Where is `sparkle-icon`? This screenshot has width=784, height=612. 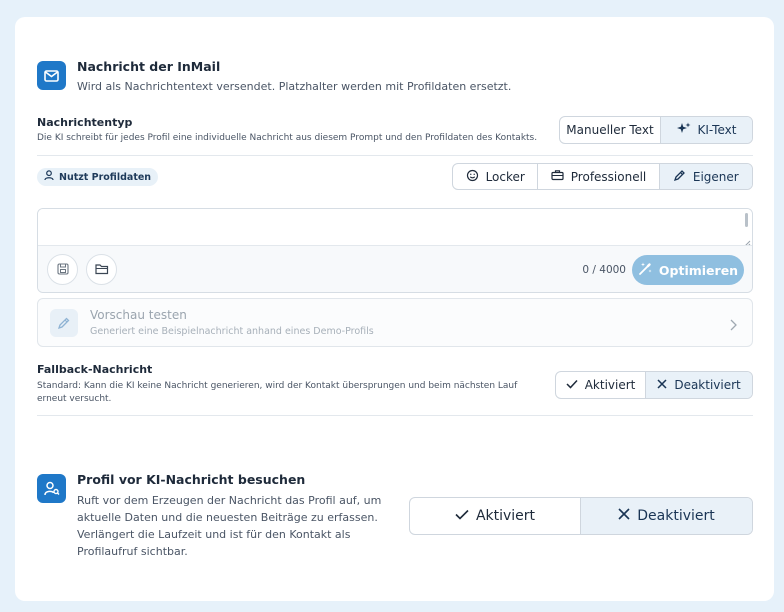
sparkle-icon is located at coordinates (683, 130).